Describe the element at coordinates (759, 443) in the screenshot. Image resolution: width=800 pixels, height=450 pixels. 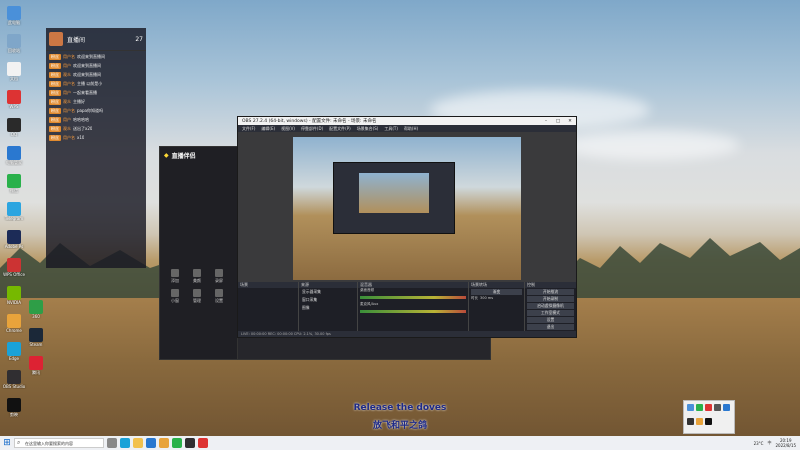
I see `weather: 23°C` at that location.